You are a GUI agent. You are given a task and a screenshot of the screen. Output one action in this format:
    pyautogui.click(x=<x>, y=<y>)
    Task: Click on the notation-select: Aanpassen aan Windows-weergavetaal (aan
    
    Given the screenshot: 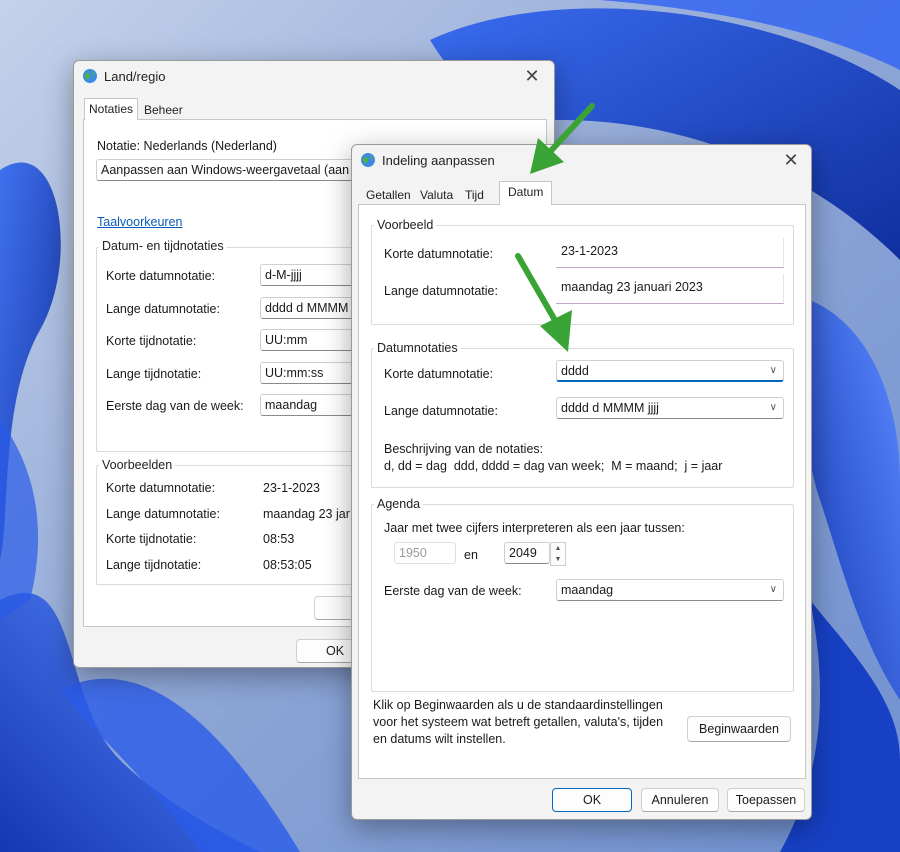 What is the action you would take?
    pyautogui.click(x=226, y=170)
    